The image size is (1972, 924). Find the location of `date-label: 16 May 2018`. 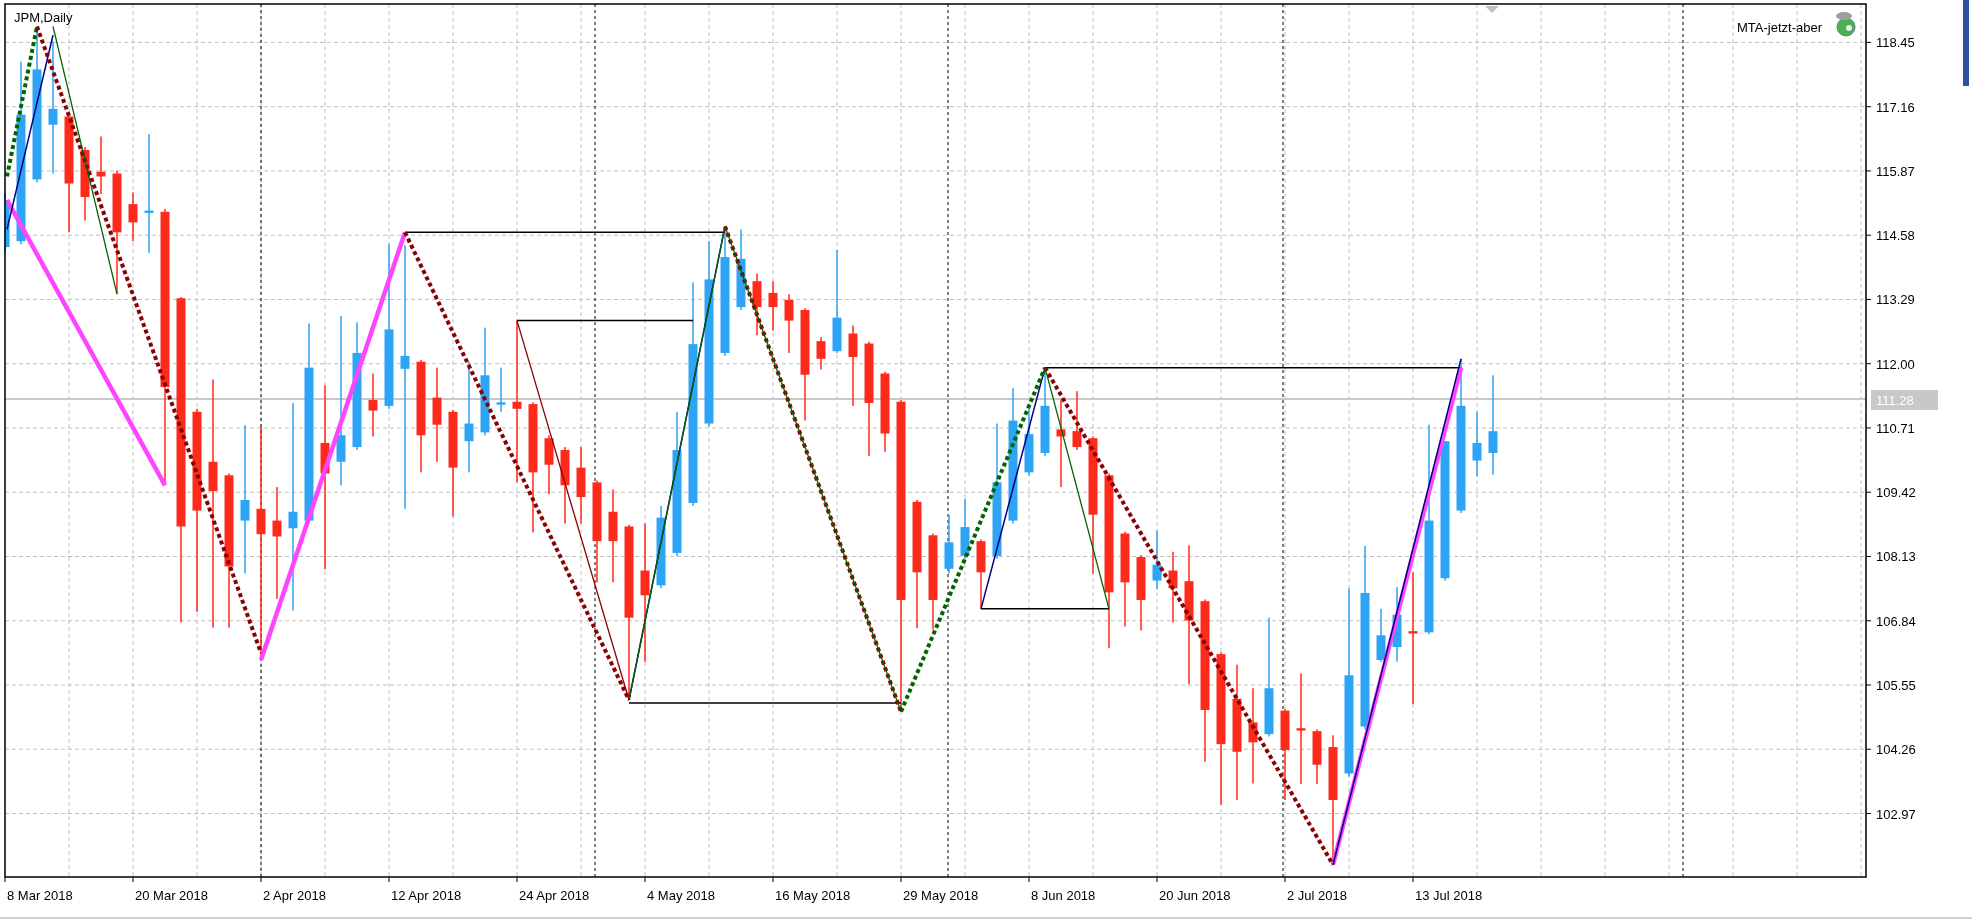

date-label: 16 May 2018 is located at coordinates (813, 895).